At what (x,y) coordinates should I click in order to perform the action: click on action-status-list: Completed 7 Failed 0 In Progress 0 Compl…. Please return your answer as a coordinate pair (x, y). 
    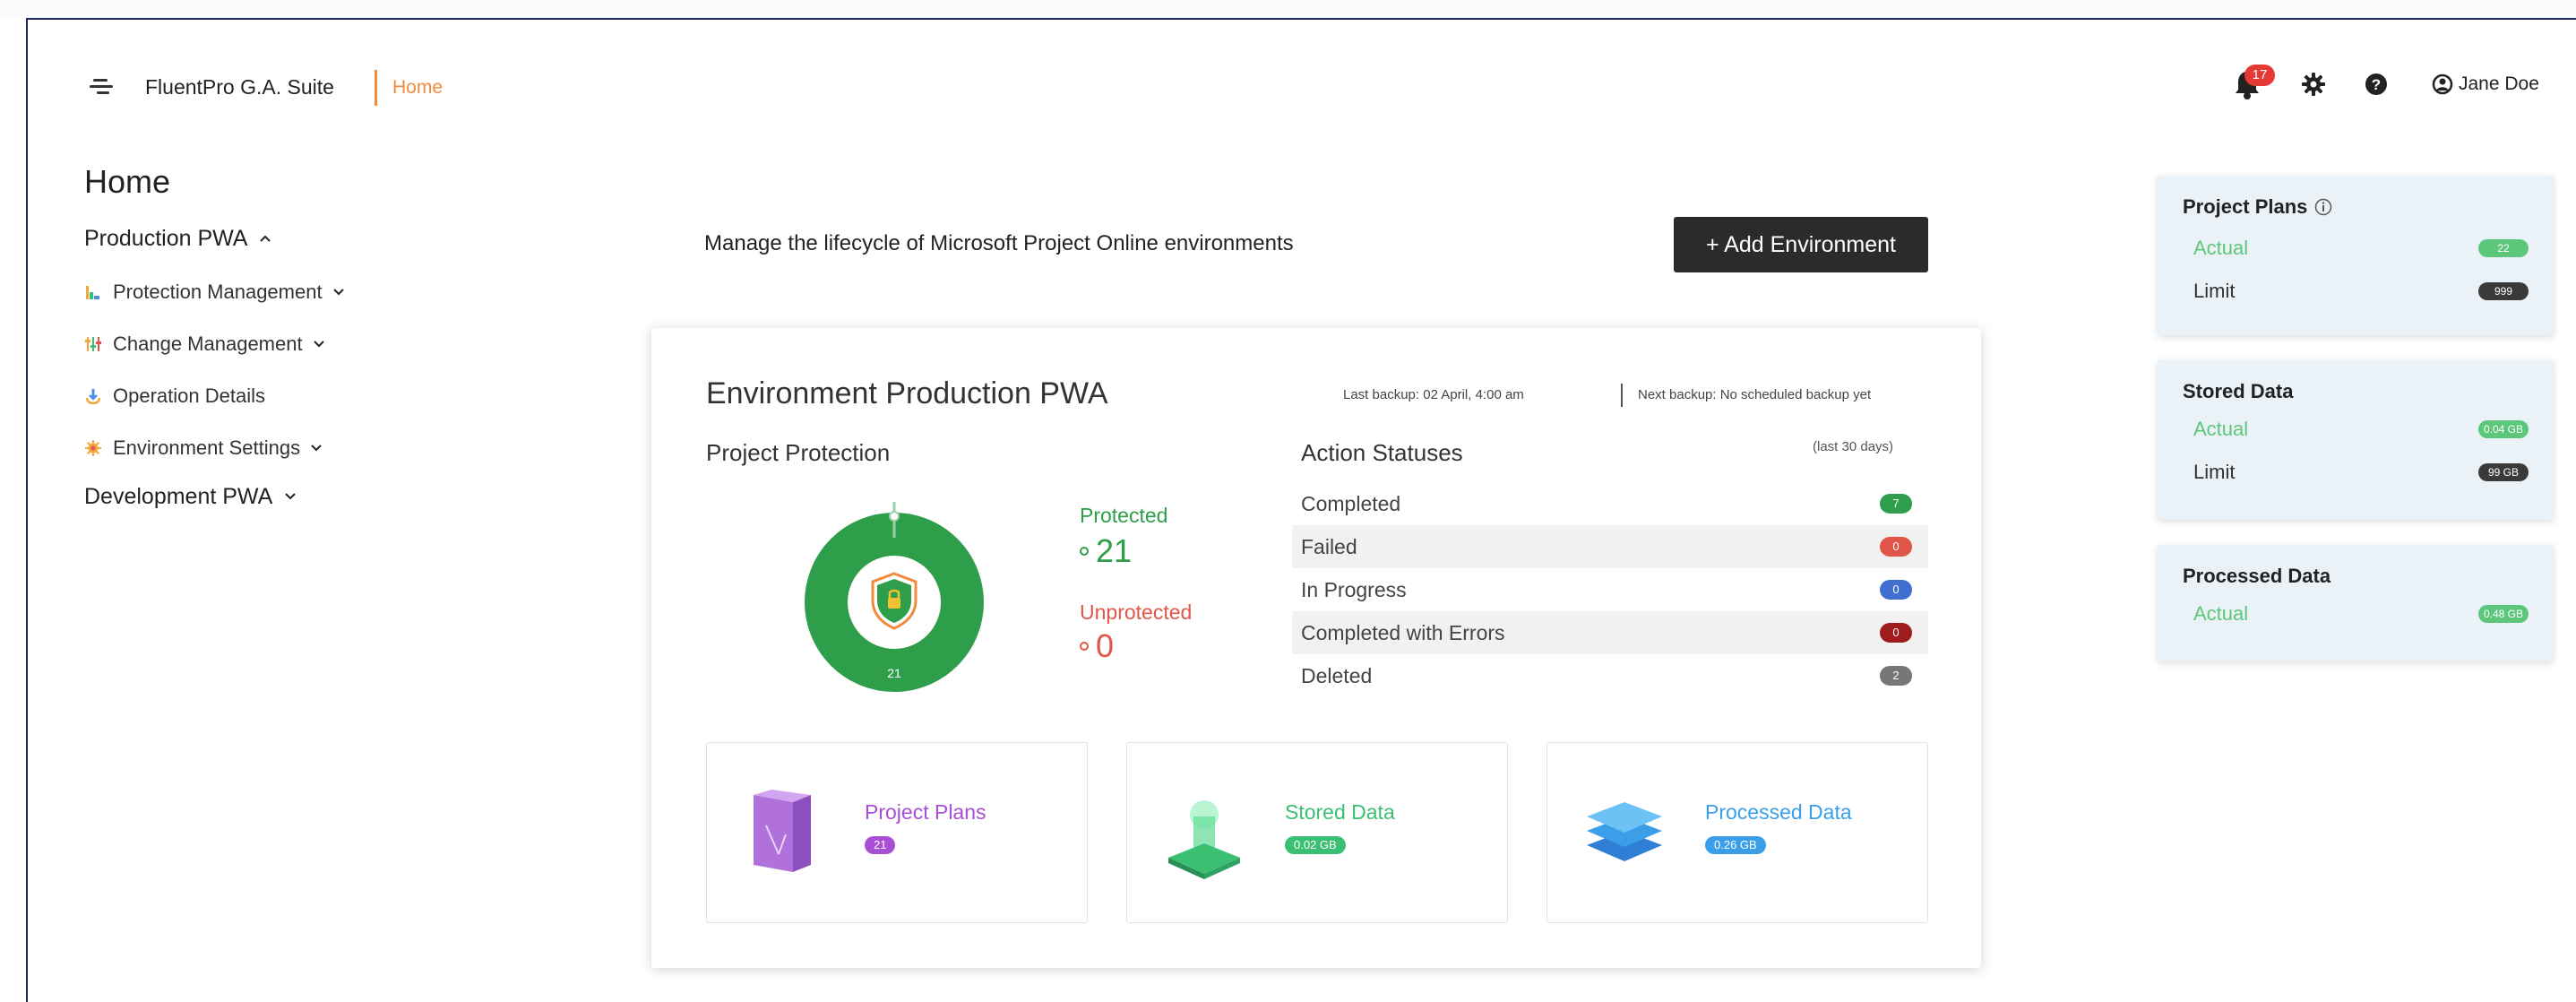
    Looking at the image, I should click on (1610, 589).